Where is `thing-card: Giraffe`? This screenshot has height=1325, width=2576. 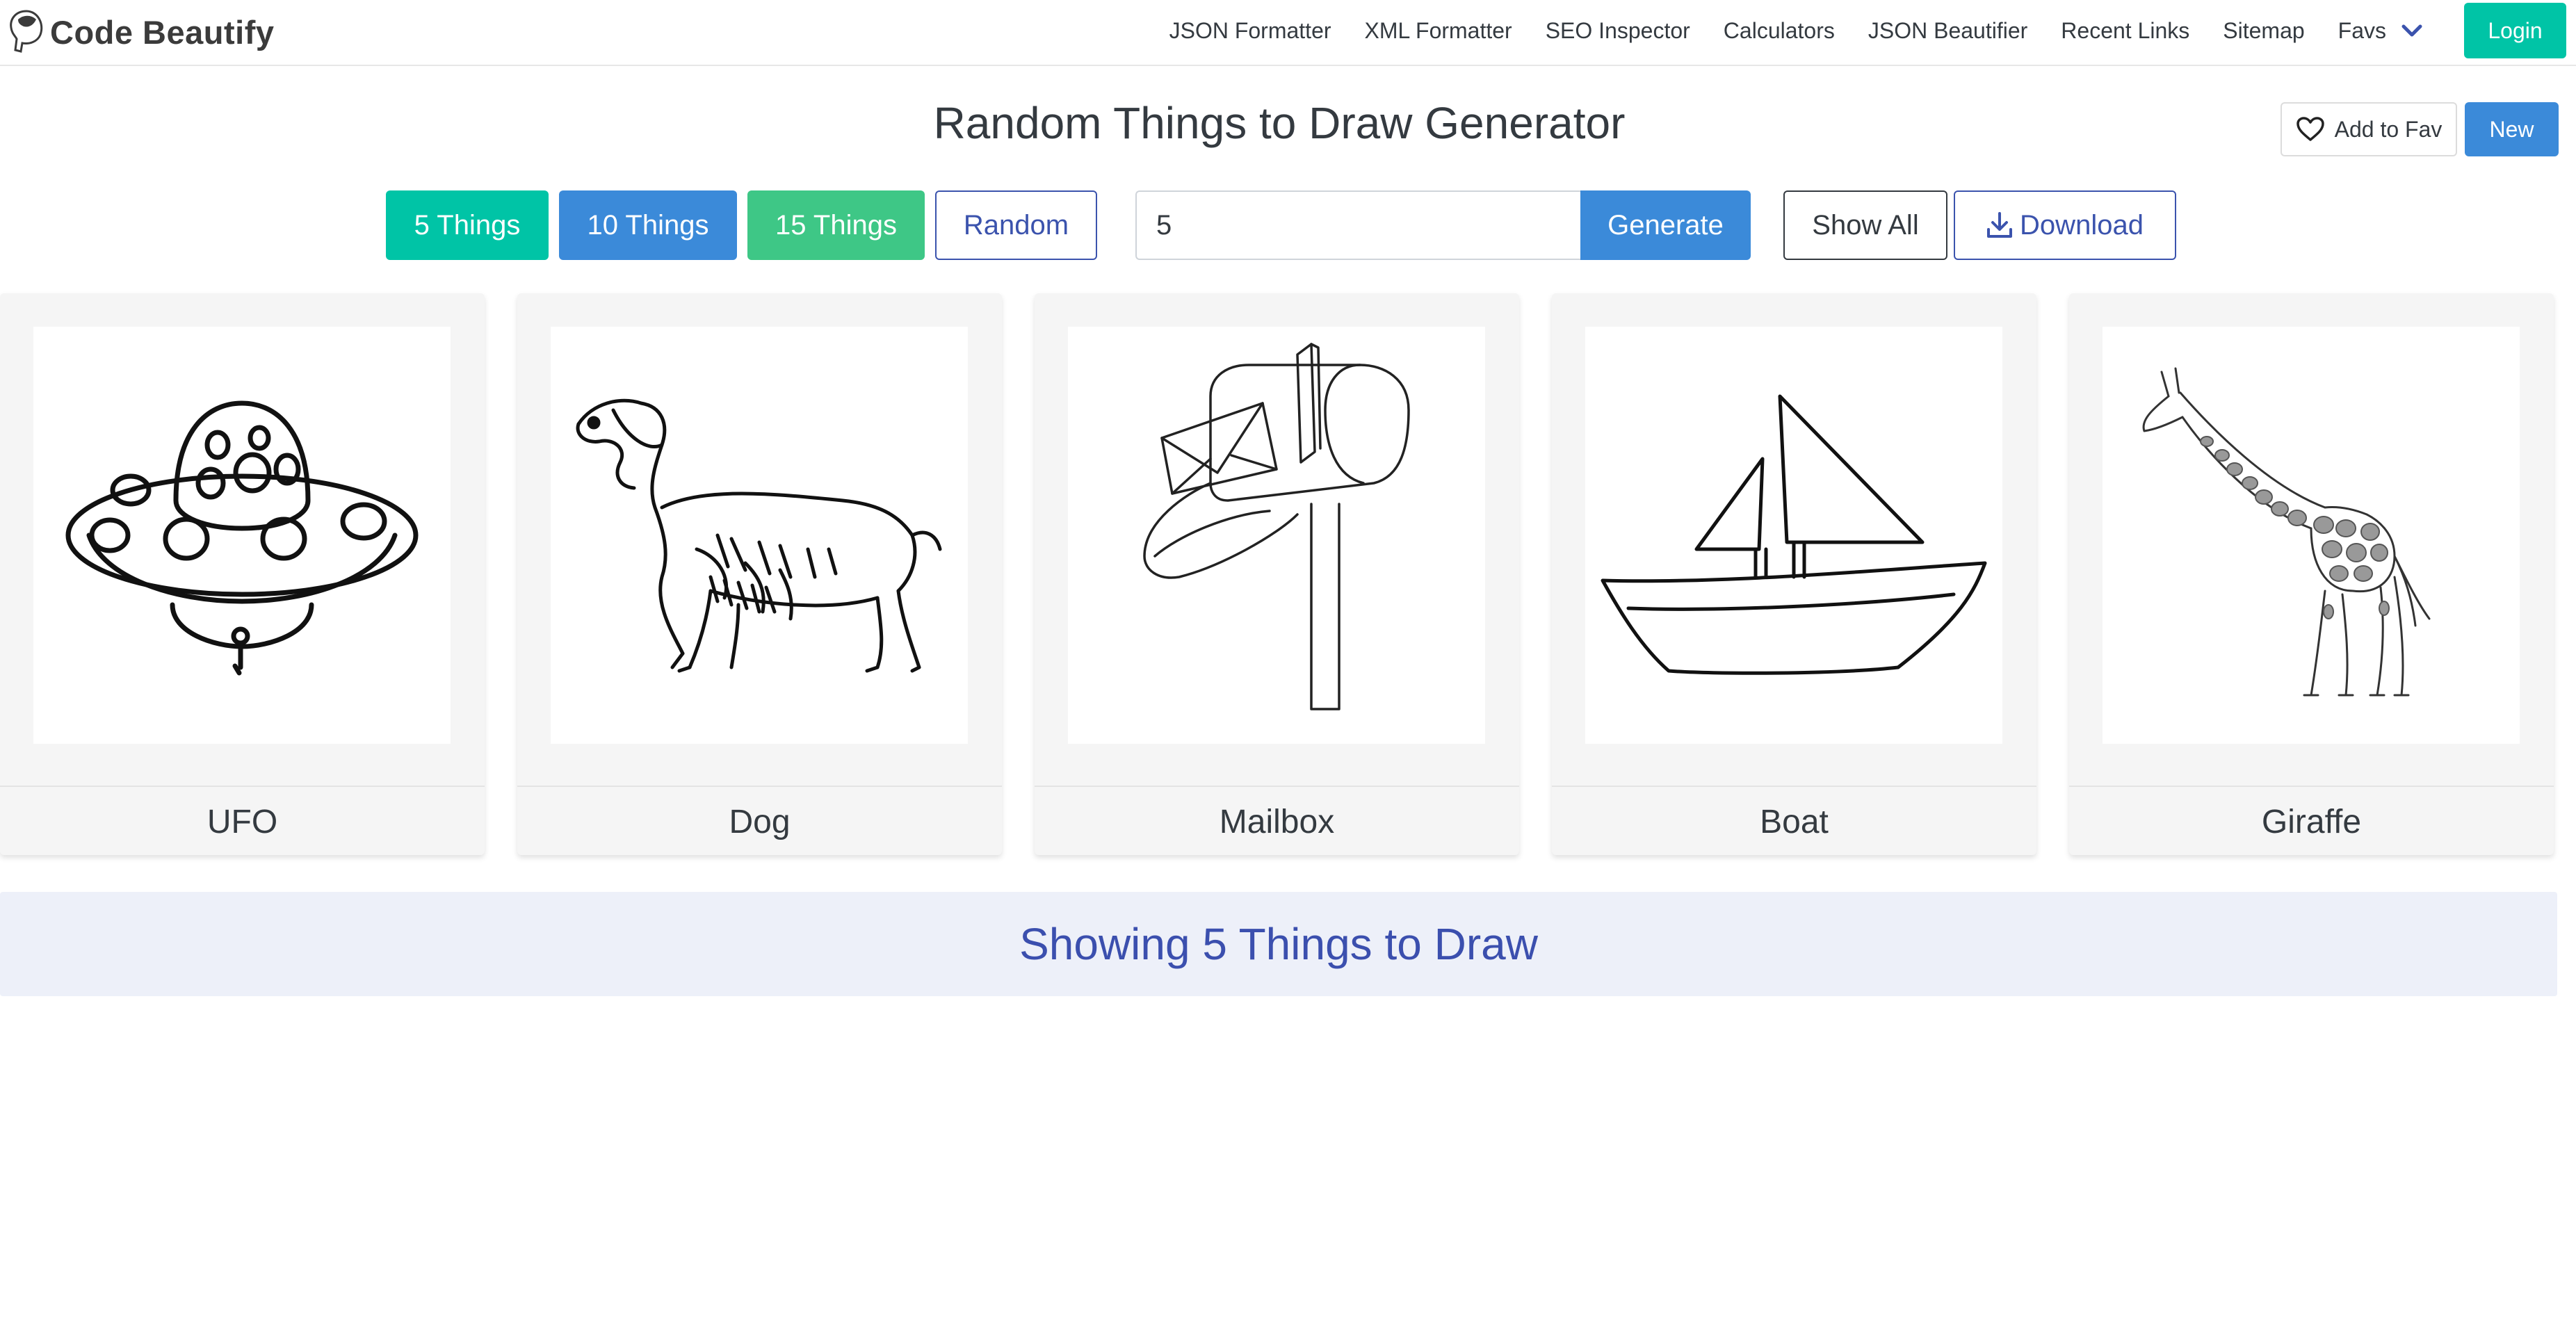
thing-card: Giraffe is located at coordinates (2311, 574).